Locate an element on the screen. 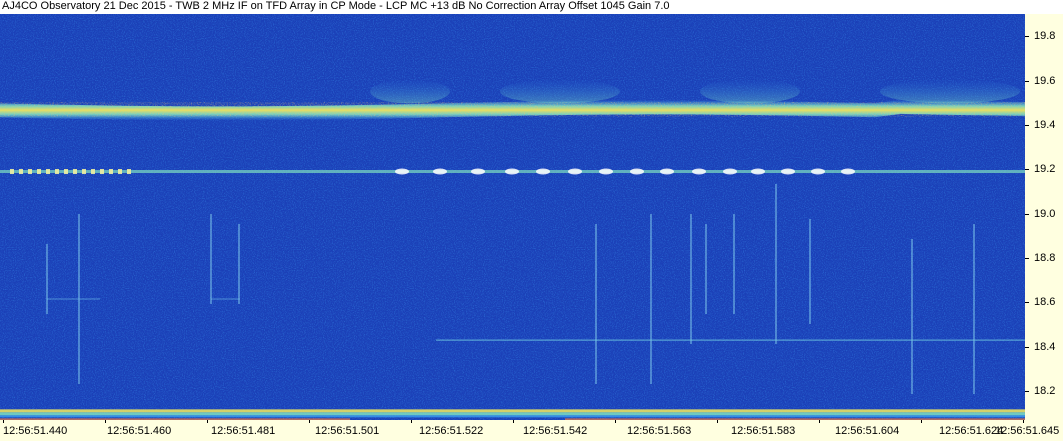 The image size is (1063, 441). y-tick-label: 18.2 is located at coordinates (1045, 391).